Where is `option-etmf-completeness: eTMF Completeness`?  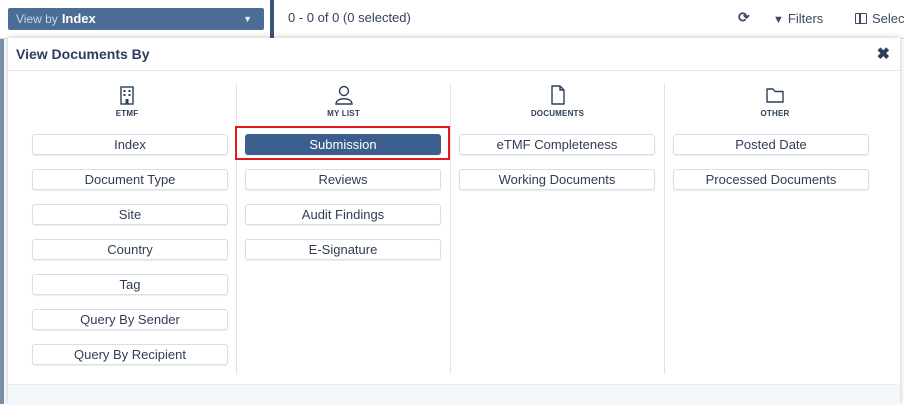
option-etmf-completeness: eTMF Completeness is located at coordinates (557, 144).